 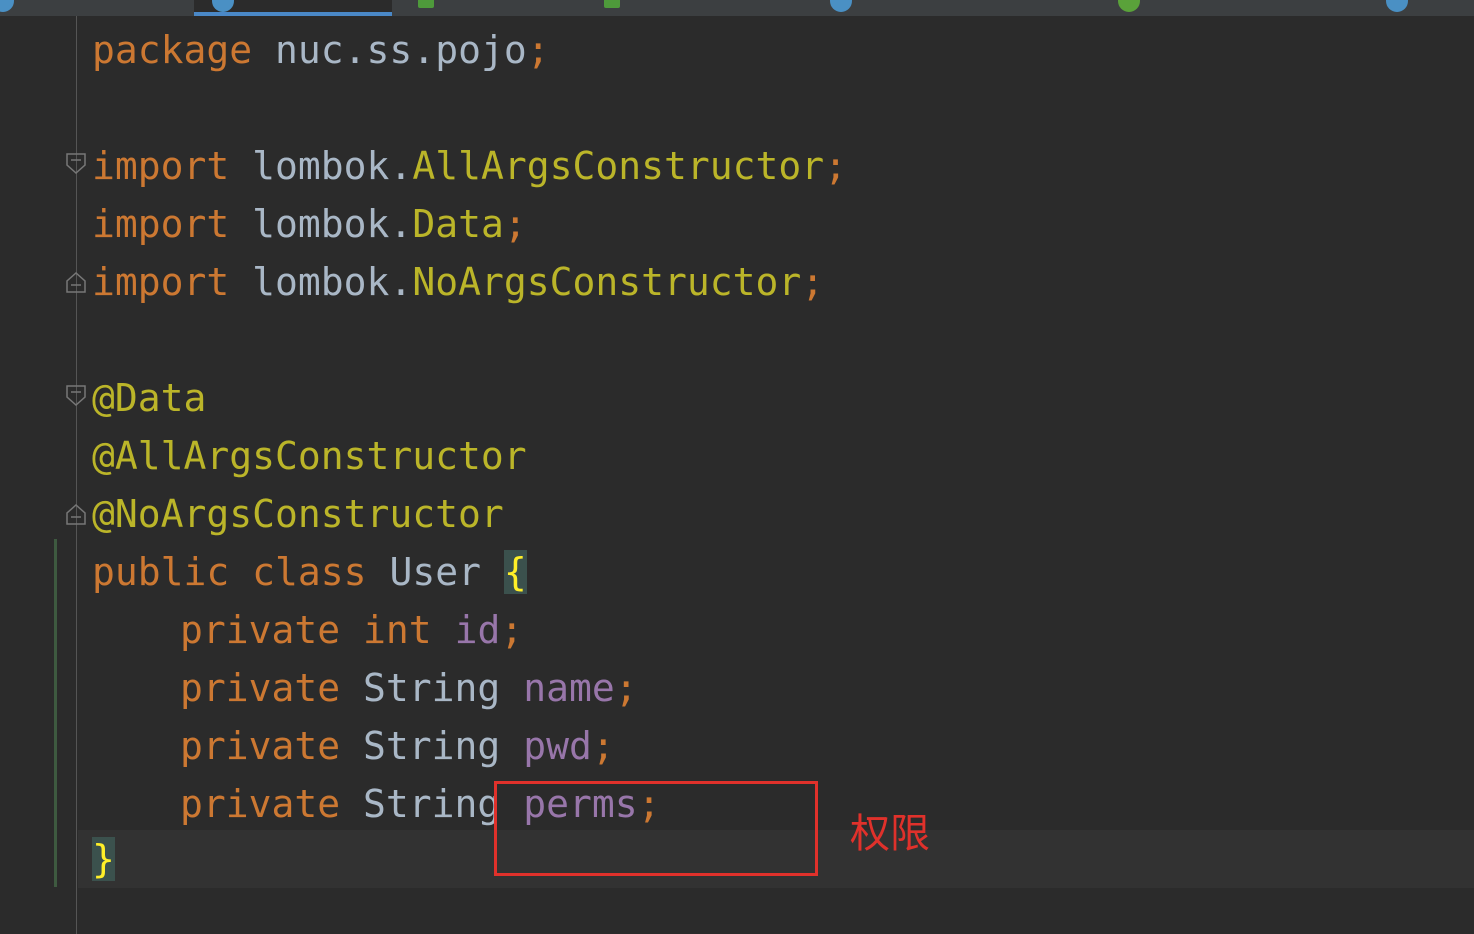 What do you see at coordinates (477, 630) in the screenshot?
I see `field-name: id` at bounding box center [477, 630].